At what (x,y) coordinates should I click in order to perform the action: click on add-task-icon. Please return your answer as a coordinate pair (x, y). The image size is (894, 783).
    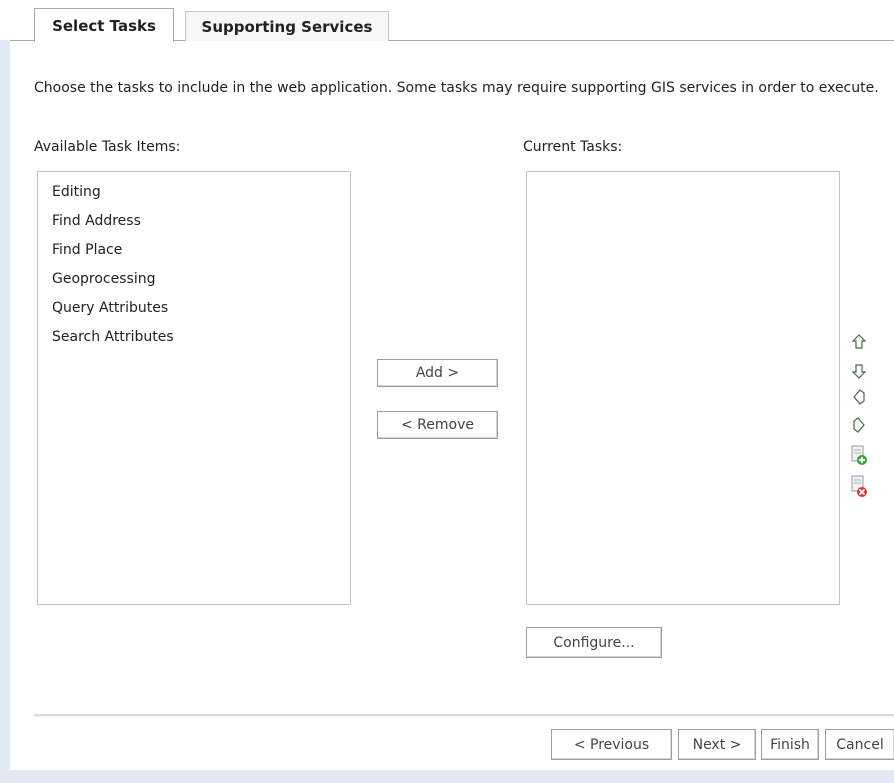
    Looking at the image, I should click on (859, 455).